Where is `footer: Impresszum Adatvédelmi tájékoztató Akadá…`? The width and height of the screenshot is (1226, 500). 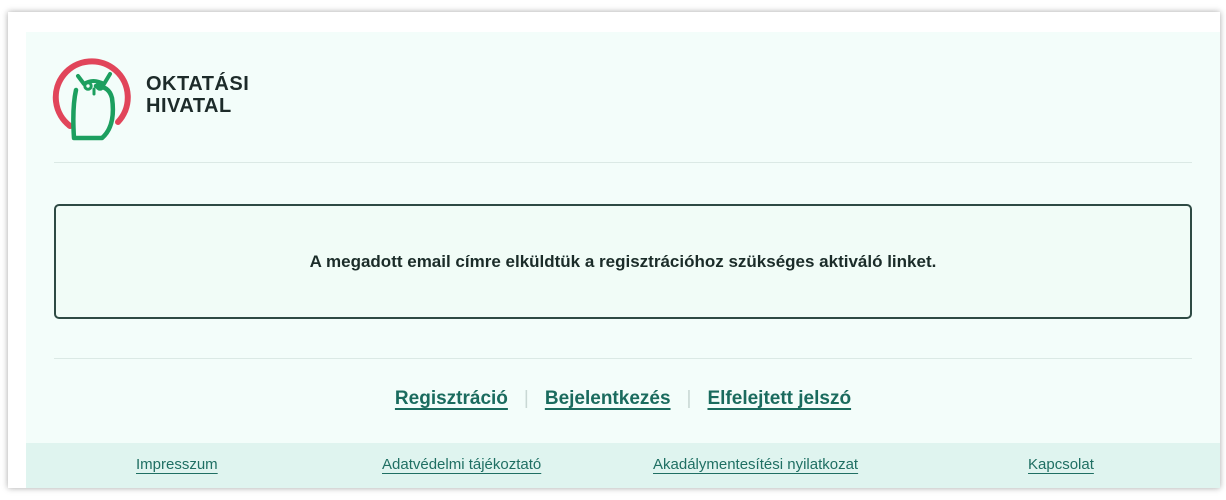 footer: Impresszum Adatvédelmi tájékoztató Akadá… is located at coordinates (623, 465).